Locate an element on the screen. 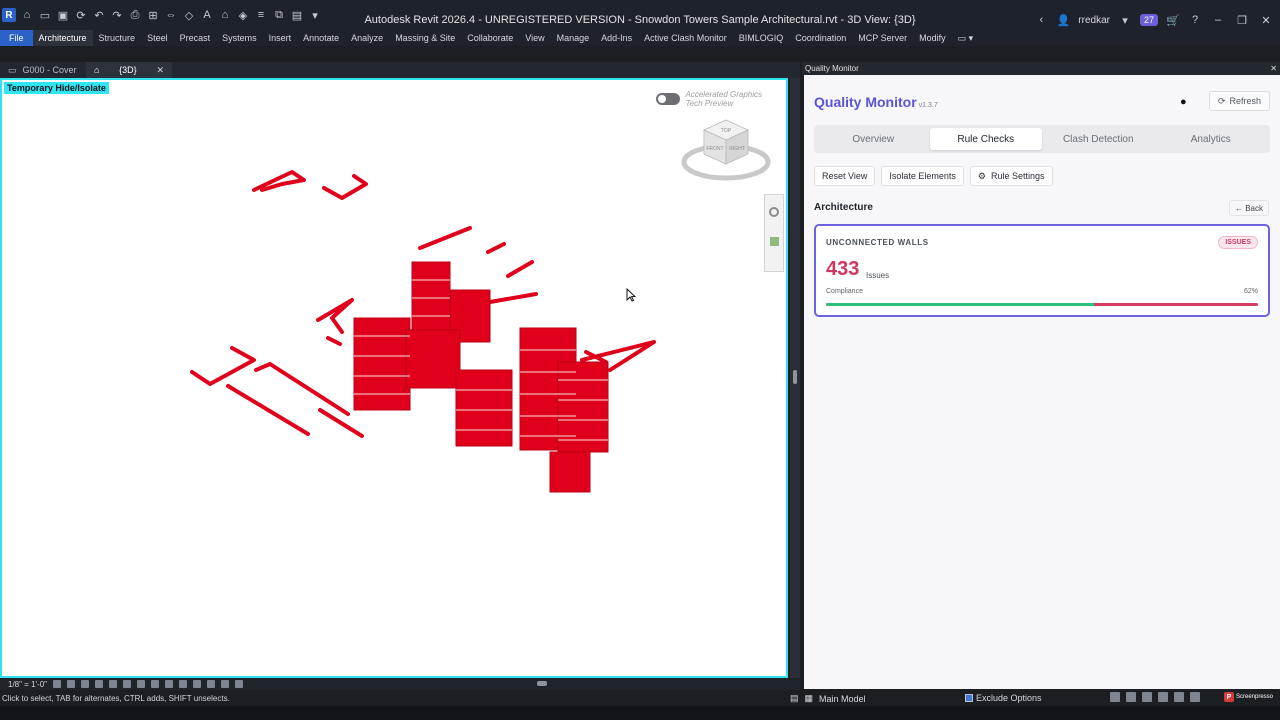 This screenshot has width=1280, height=720. select-underlay-icon is located at coordinates (1131, 697).